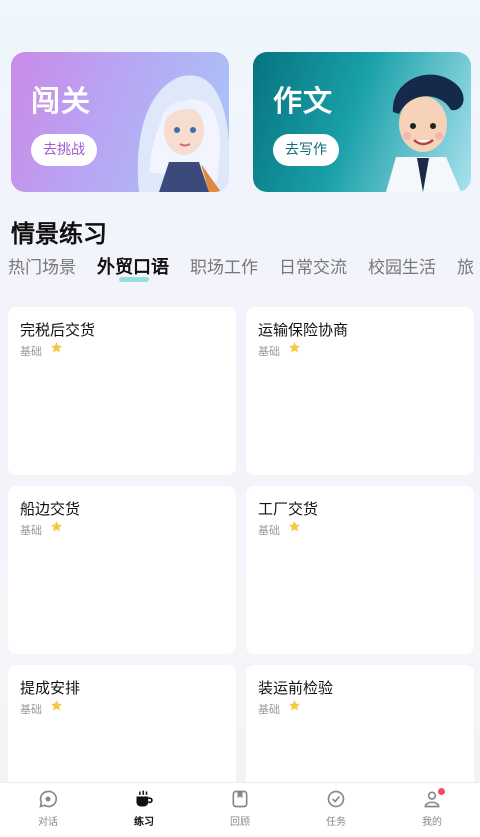  What do you see at coordinates (441, 791) in the screenshot?
I see `notification-badge` at bounding box center [441, 791].